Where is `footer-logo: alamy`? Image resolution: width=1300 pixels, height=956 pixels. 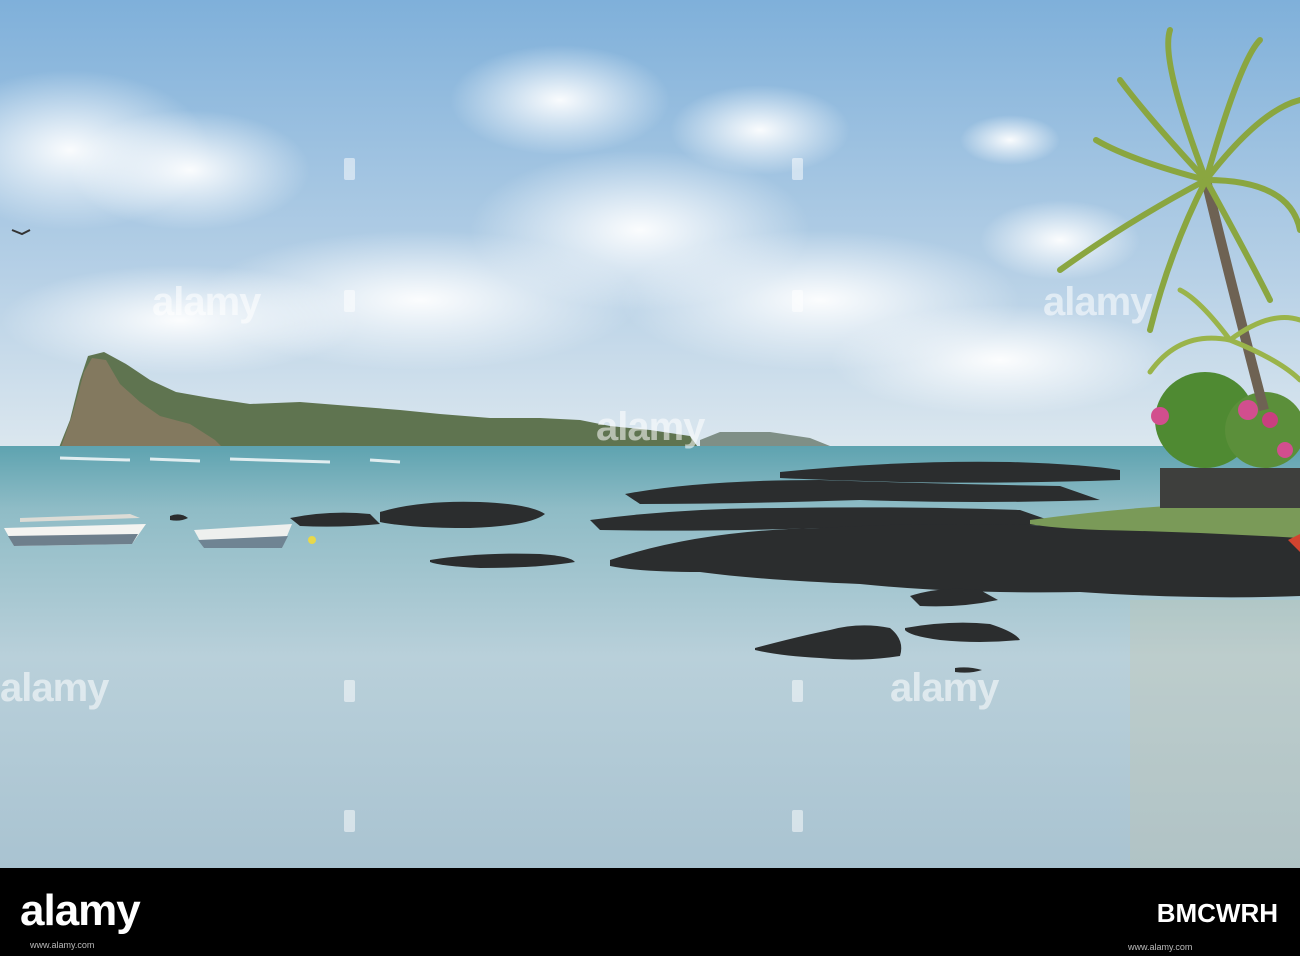 footer-logo: alamy is located at coordinates (80, 910).